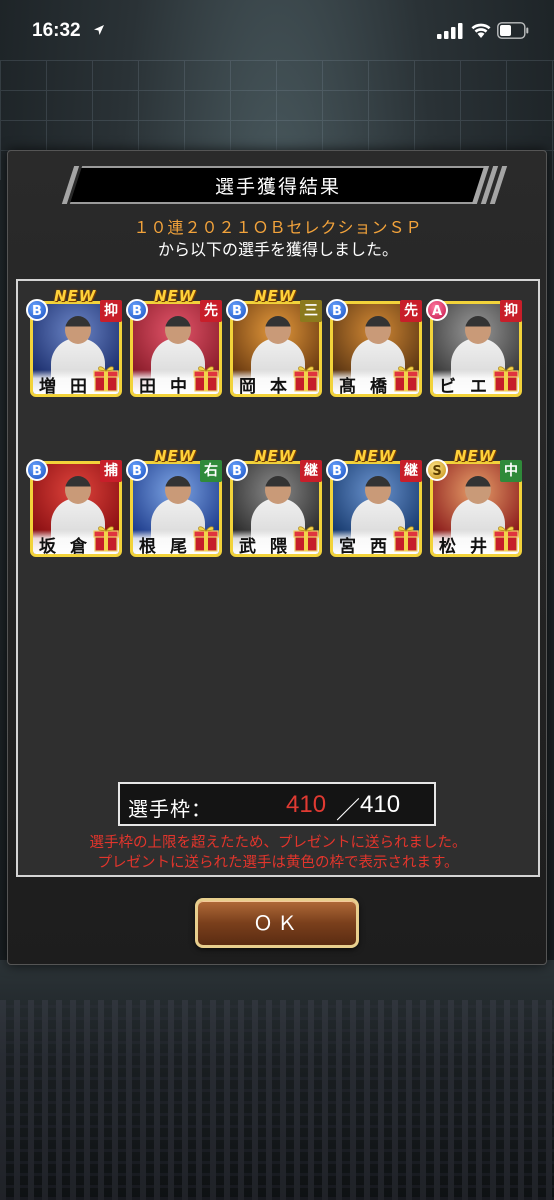  What do you see at coordinates (169, 547) in the screenshot?
I see `player-name: 根尾` at bounding box center [169, 547].